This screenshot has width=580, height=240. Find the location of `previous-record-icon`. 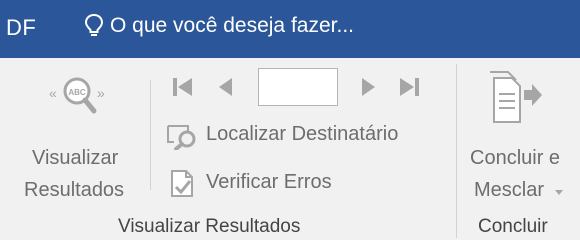

previous-record-icon is located at coordinates (225, 87).